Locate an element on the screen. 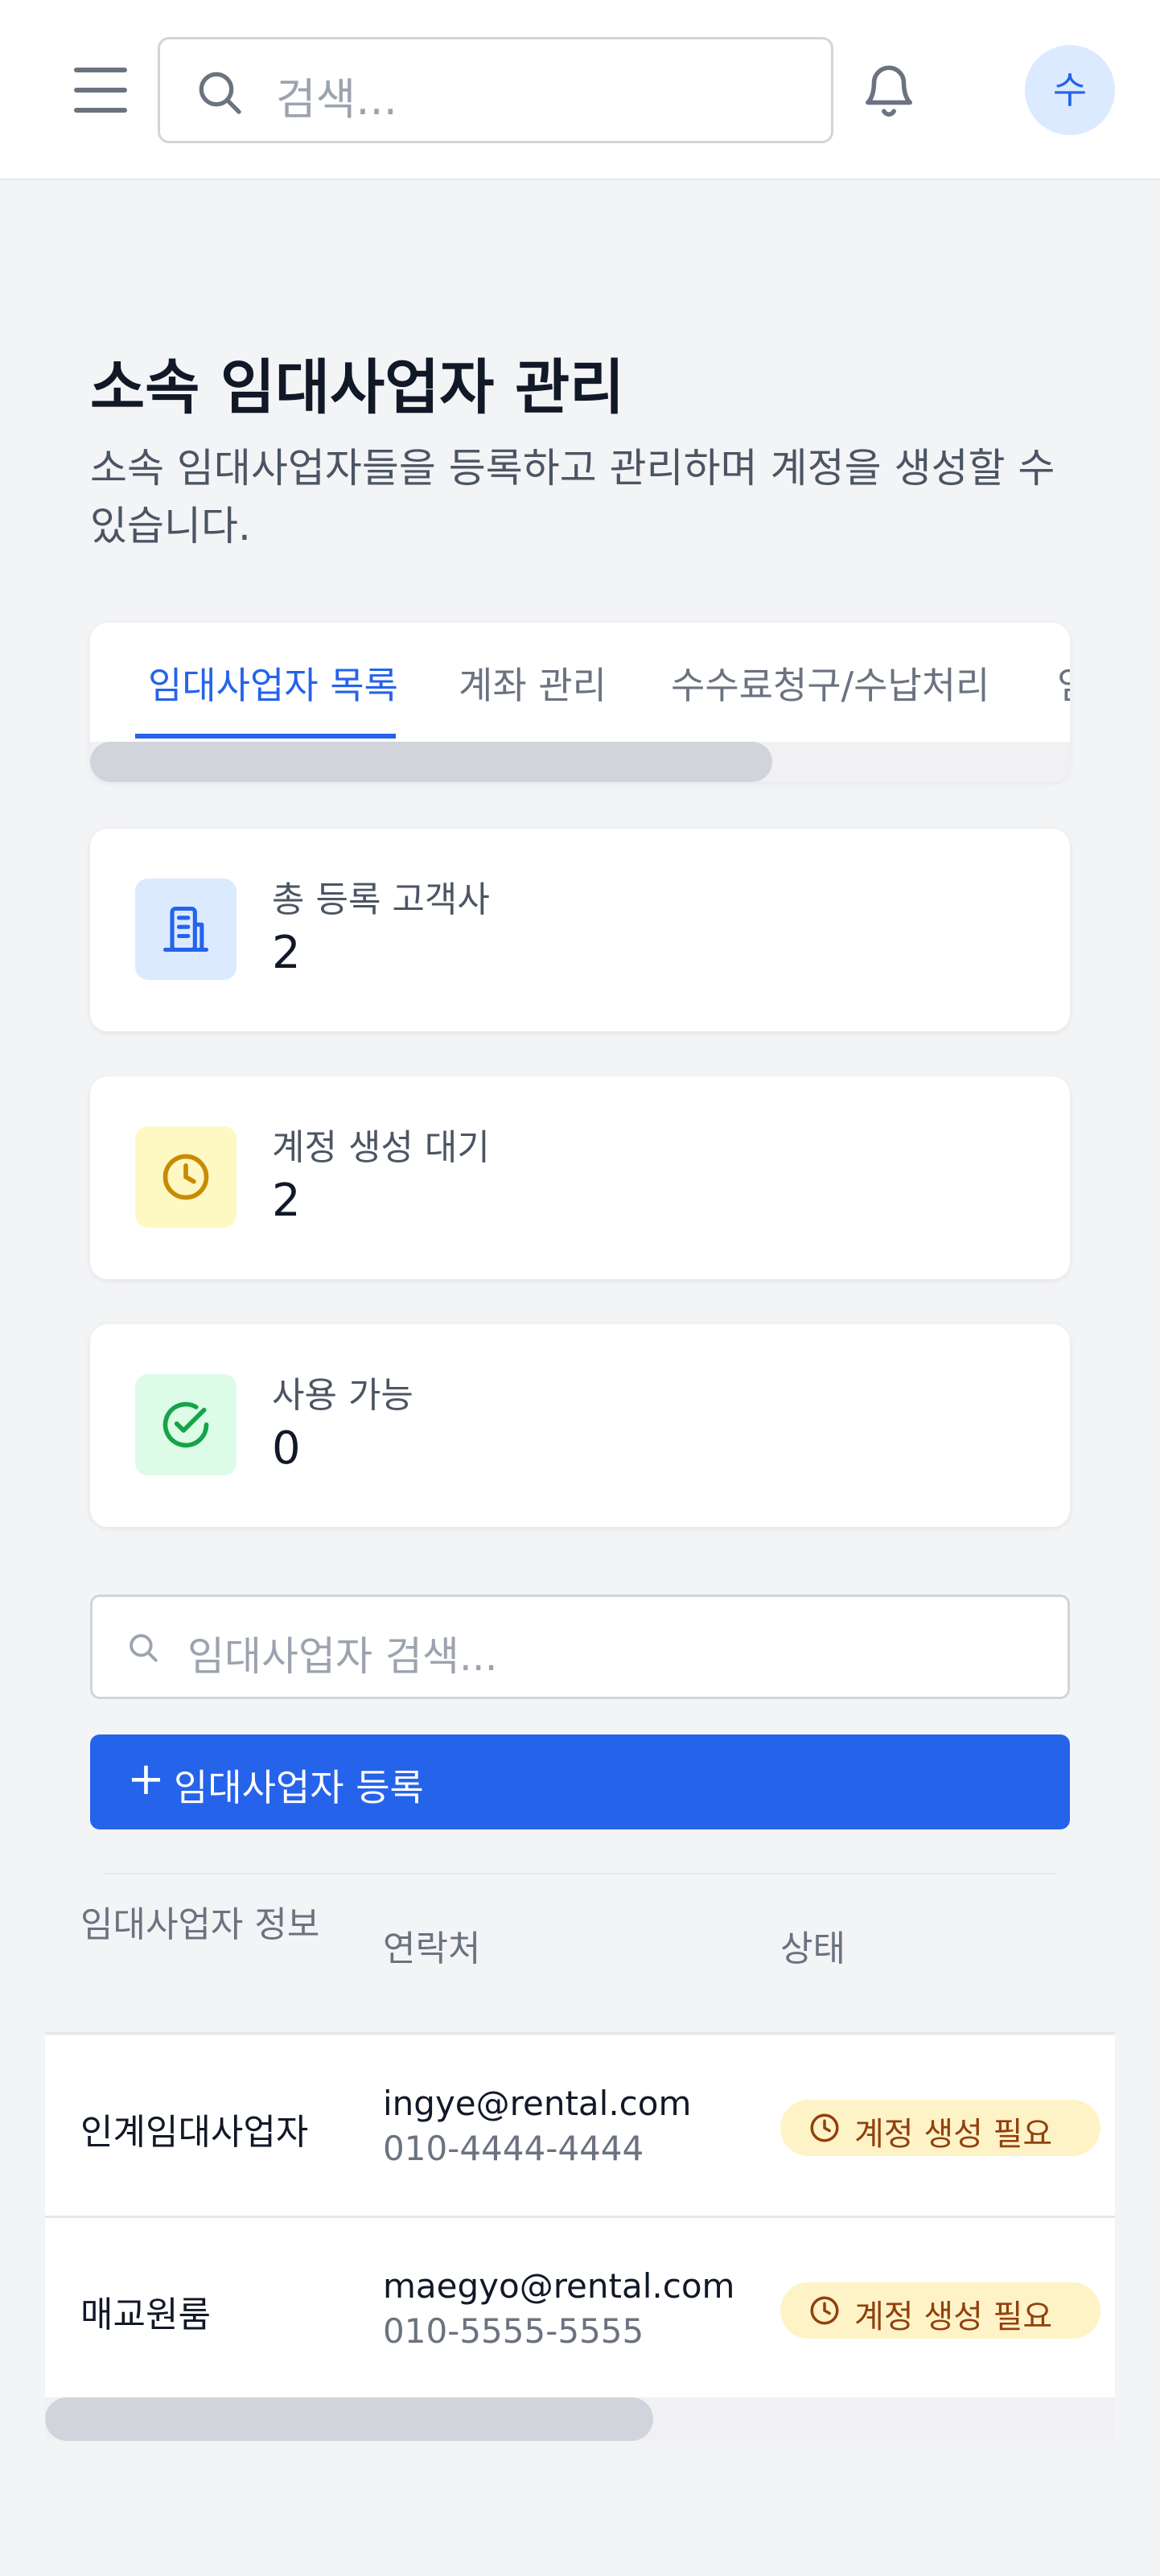 This screenshot has width=1160, height=2576. lessor-email: ingye@rental.com is located at coordinates (537, 2103).